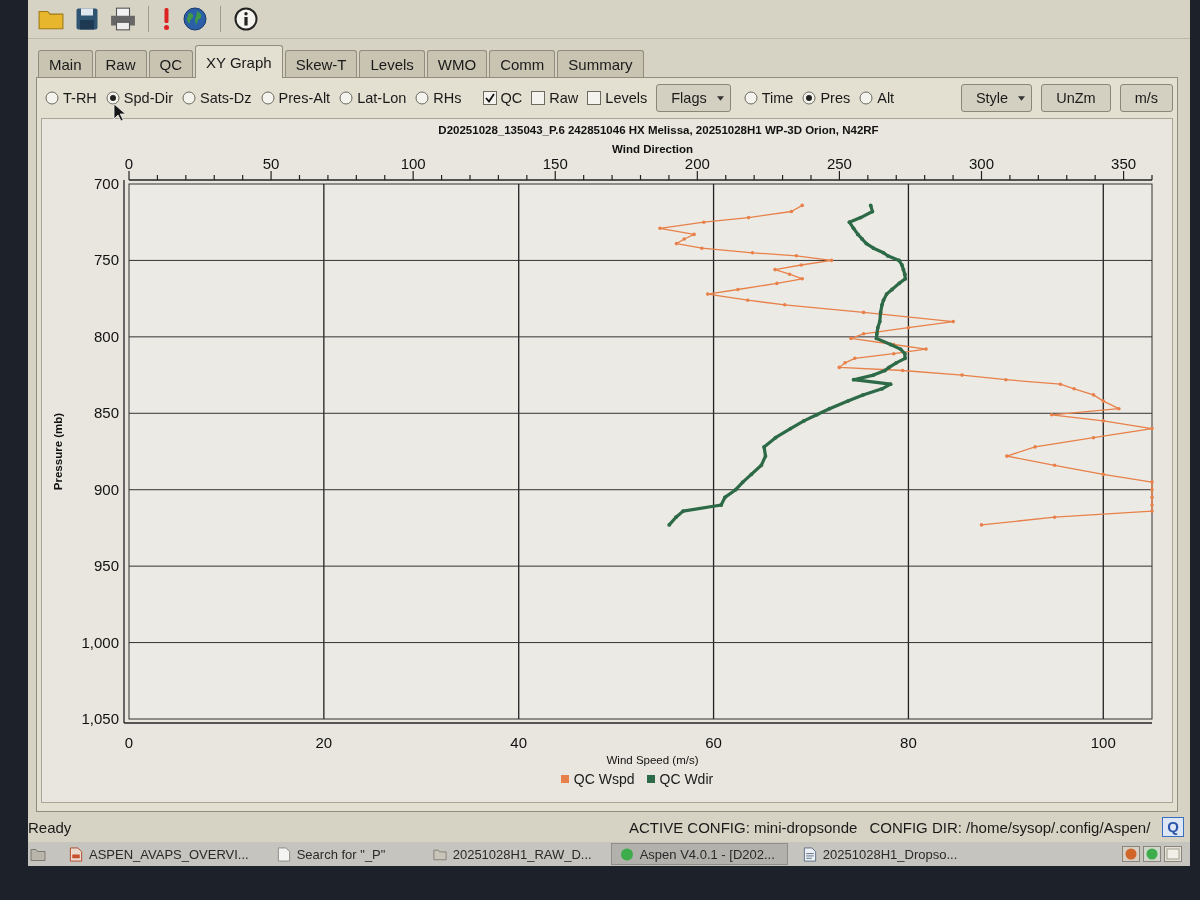 This screenshot has height=900, width=1200. What do you see at coordinates (321, 63) in the screenshot?
I see `tab: Skew-T` at bounding box center [321, 63].